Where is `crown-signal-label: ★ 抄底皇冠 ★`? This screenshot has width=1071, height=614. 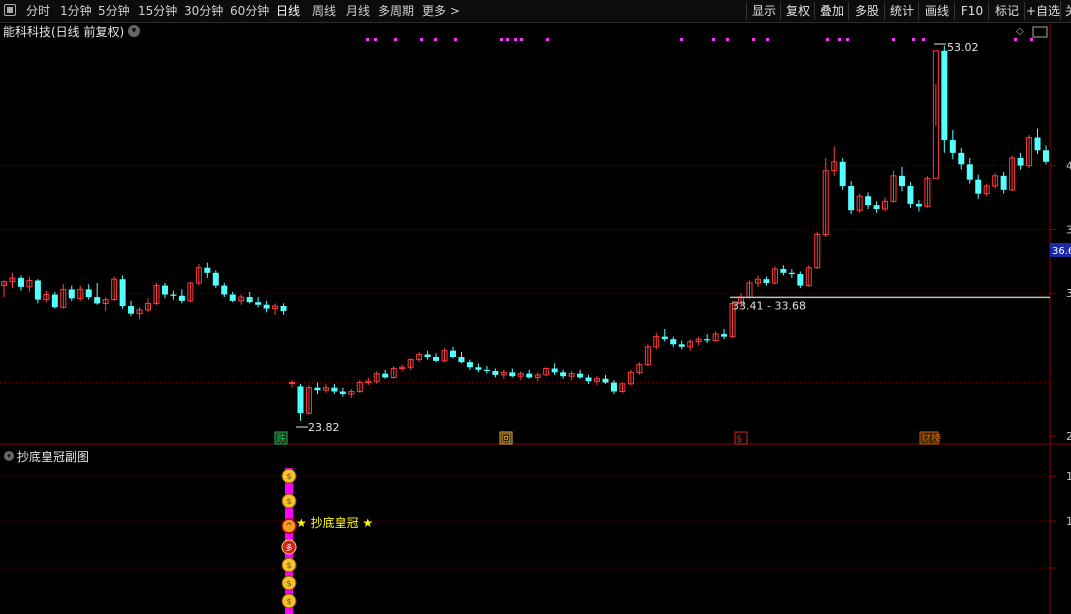 crown-signal-label: ★ 抄底皇冠 ★ is located at coordinates (334, 522).